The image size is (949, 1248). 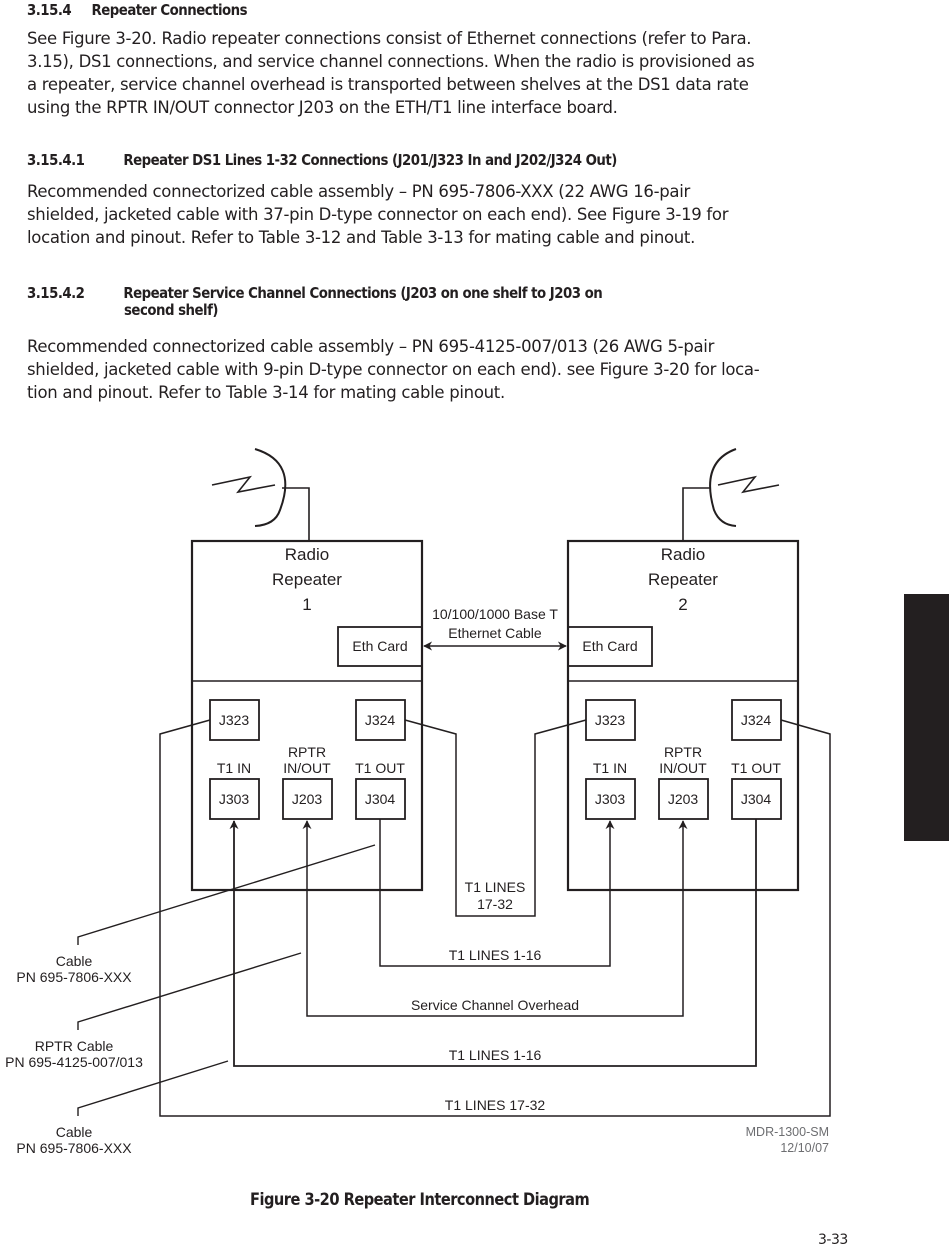 What do you see at coordinates (495, 633) in the screenshot?
I see `ethernet-cable-label: Ethernet Cable` at bounding box center [495, 633].